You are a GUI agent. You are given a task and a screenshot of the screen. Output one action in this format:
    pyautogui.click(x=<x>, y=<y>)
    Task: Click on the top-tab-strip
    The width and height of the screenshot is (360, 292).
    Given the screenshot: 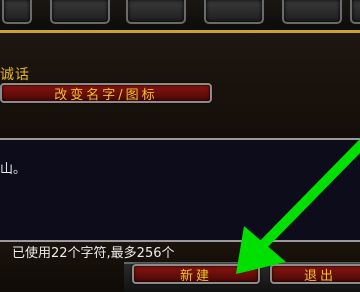 What is the action you would take?
    pyautogui.click(x=180, y=15)
    